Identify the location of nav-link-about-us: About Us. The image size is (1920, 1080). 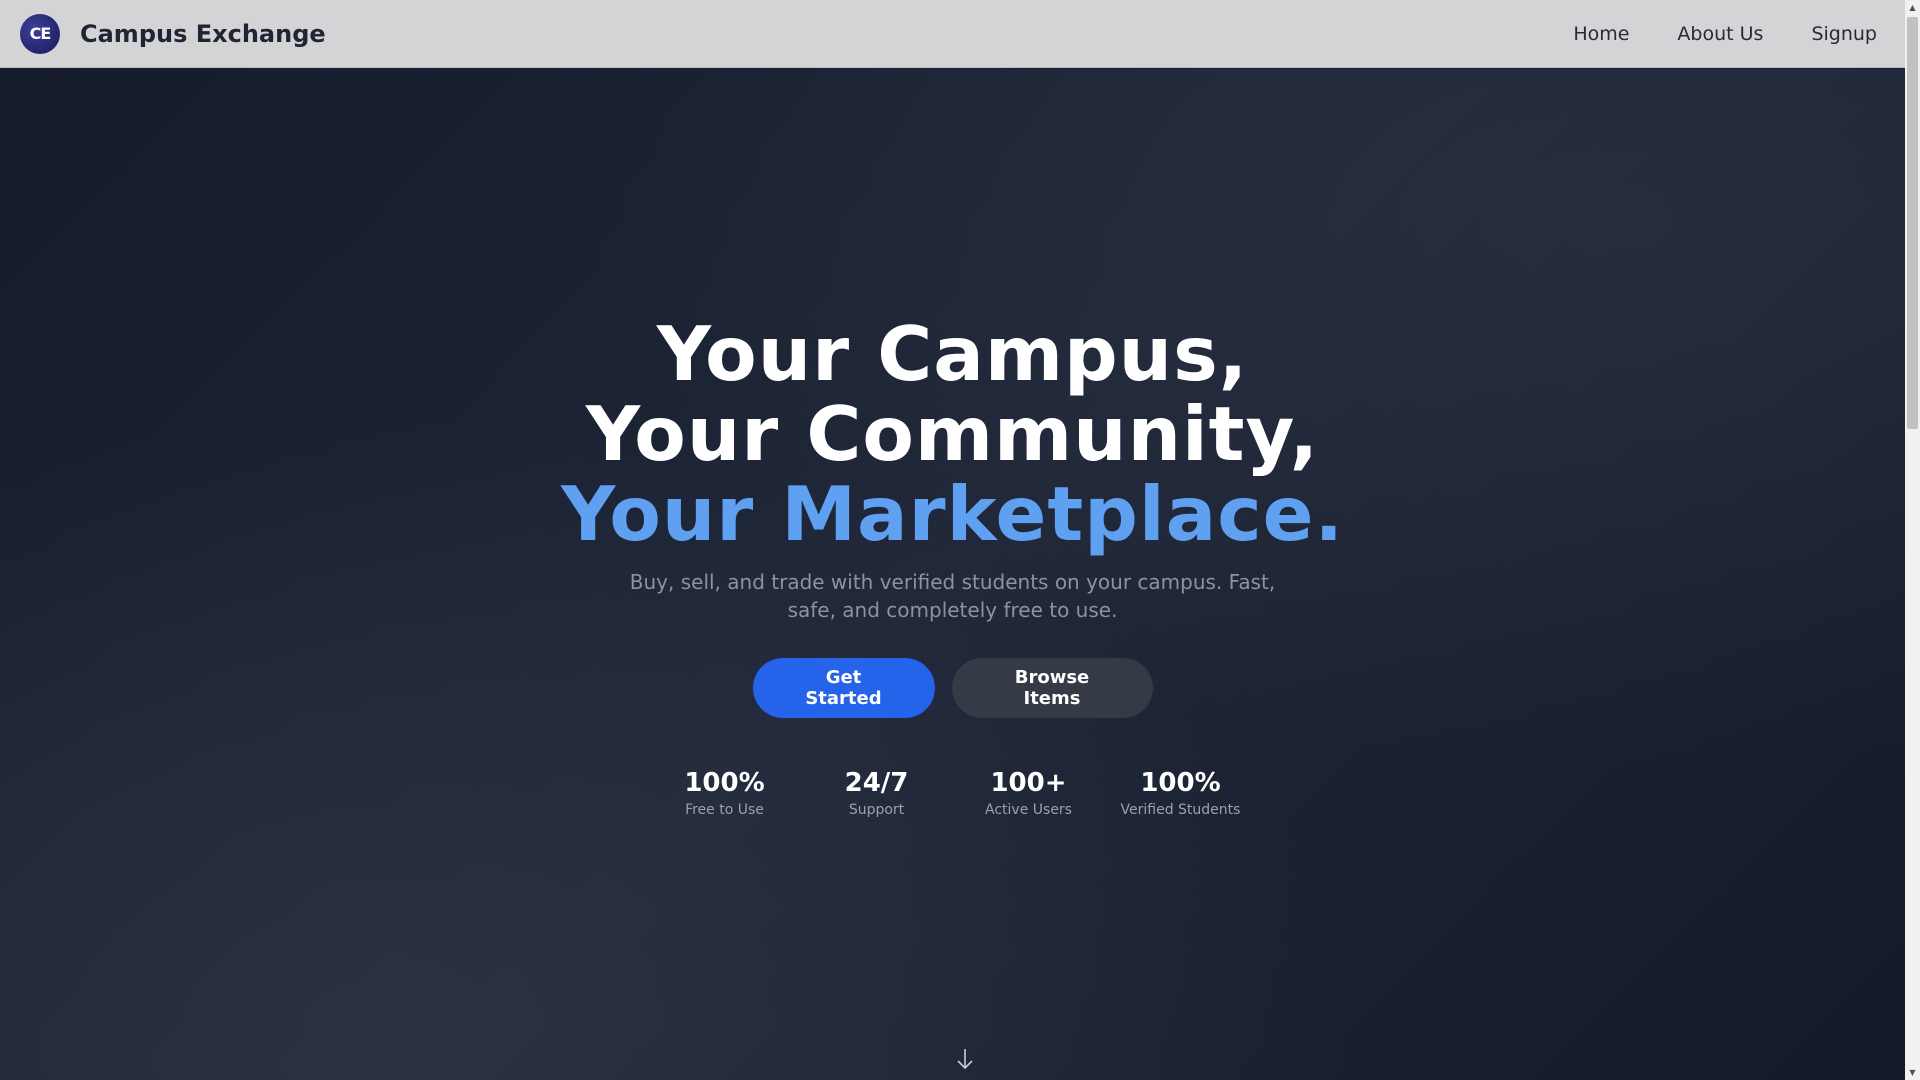
(1720, 34).